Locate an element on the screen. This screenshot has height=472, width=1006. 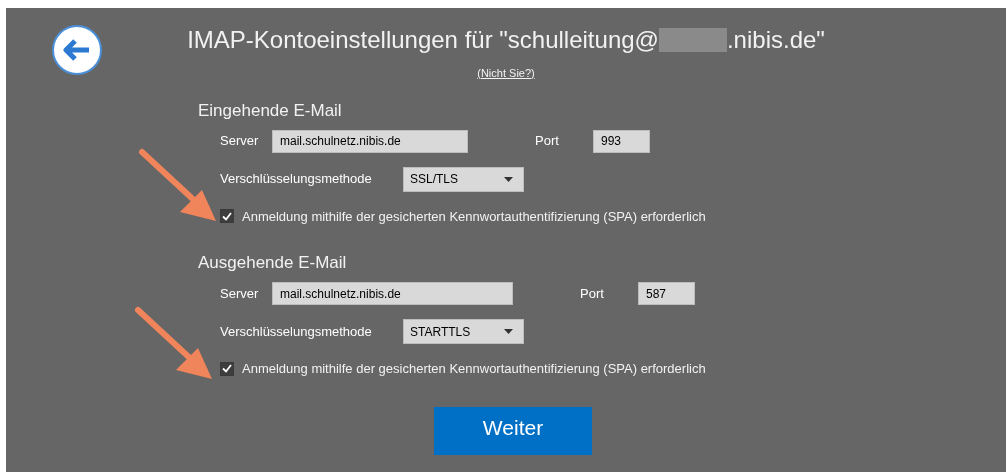
not-you-link: (Nicht Sie?) is located at coordinates (506, 73).